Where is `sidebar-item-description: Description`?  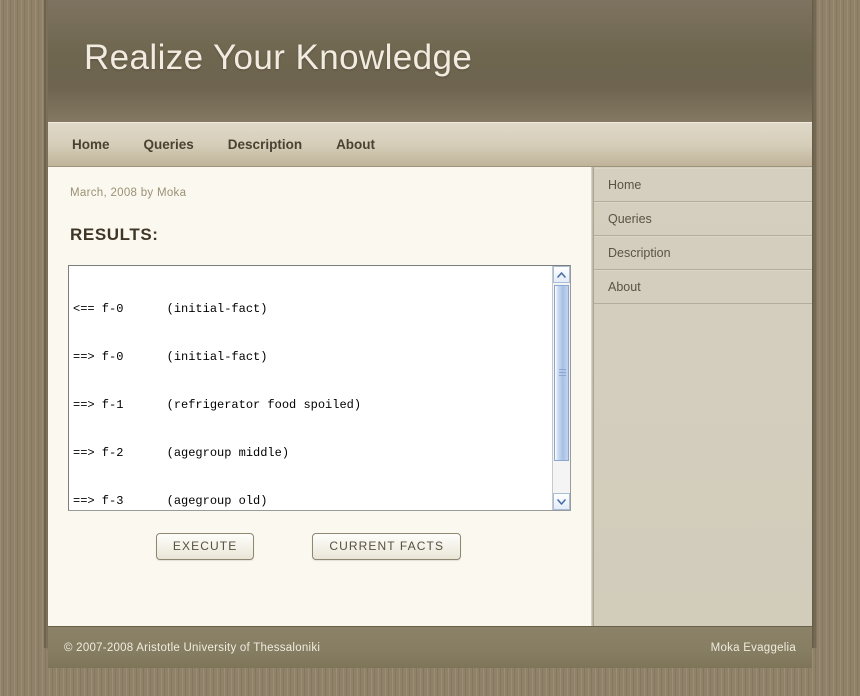 sidebar-item-description: Description is located at coordinates (703, 253).